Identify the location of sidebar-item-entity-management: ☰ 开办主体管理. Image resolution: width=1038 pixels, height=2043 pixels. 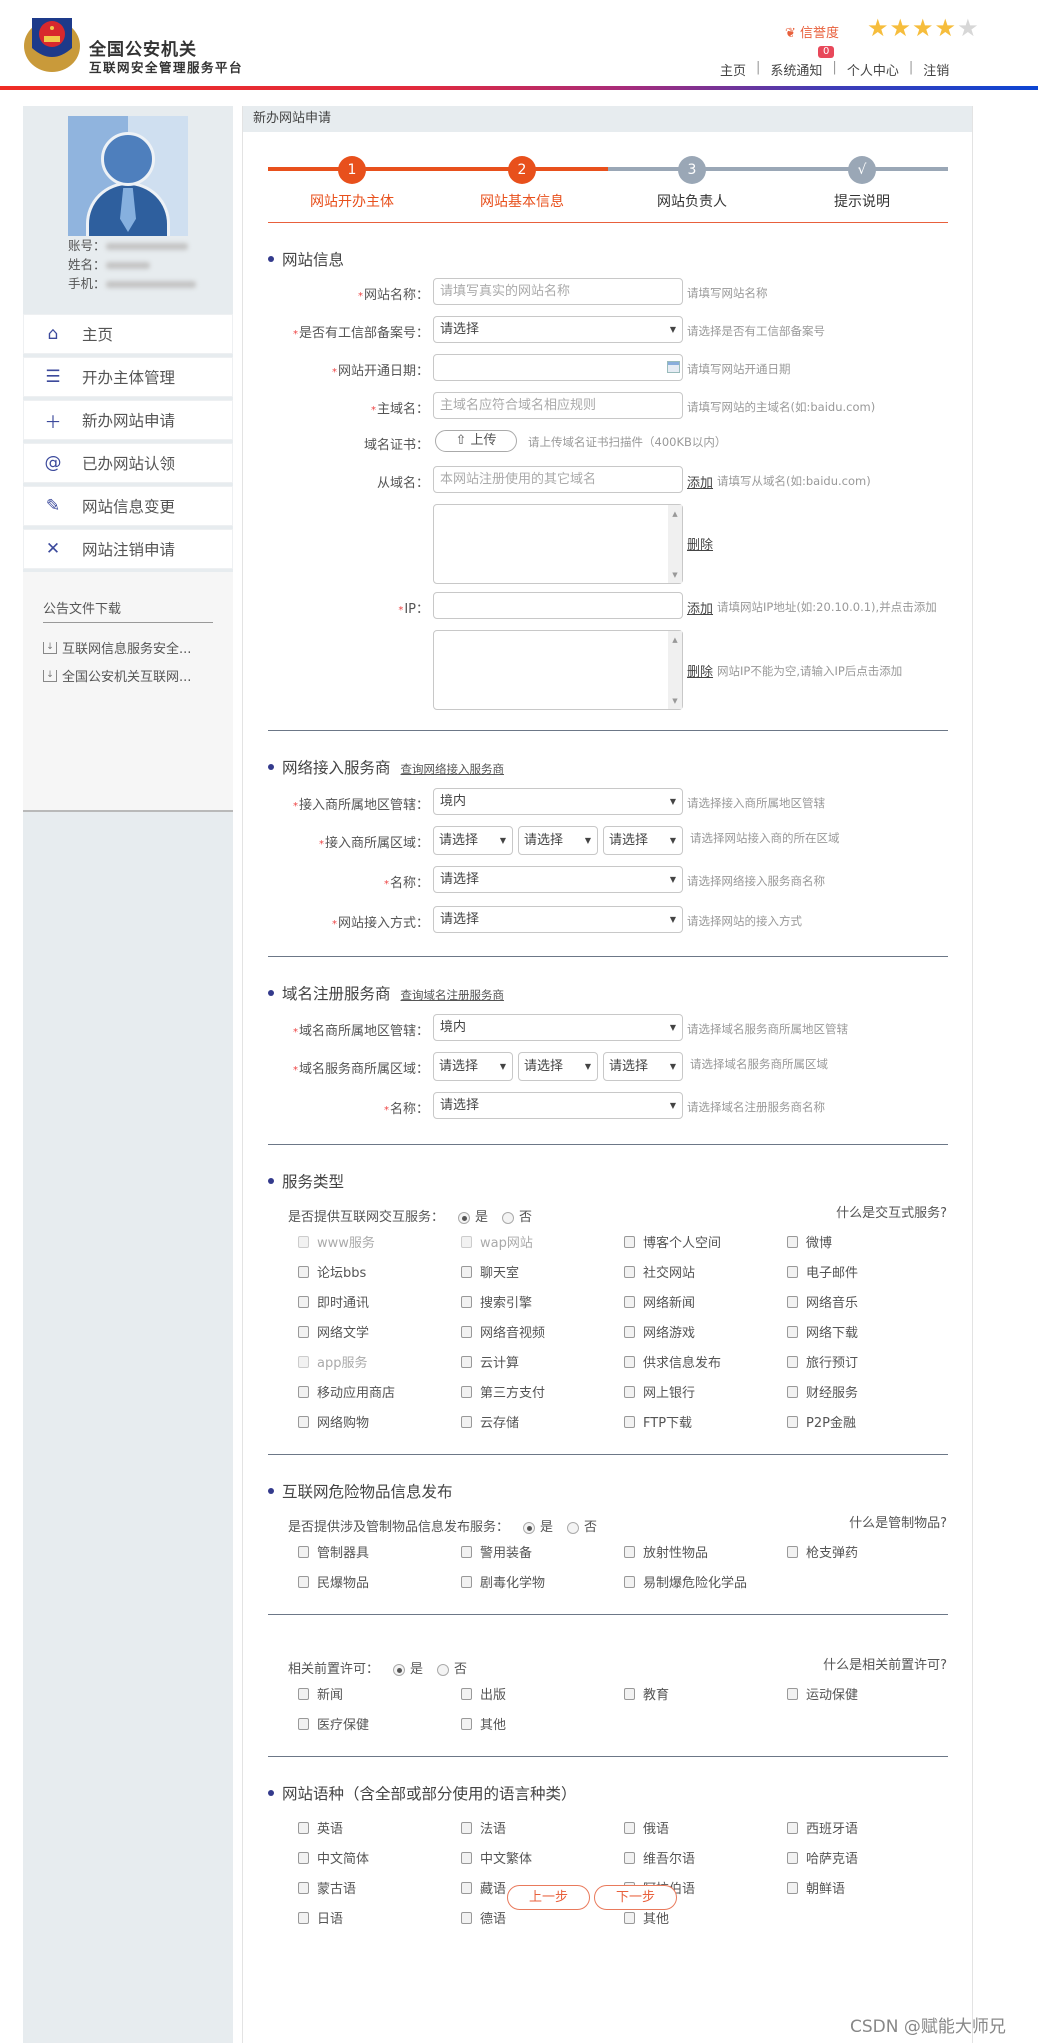
(128, 377).